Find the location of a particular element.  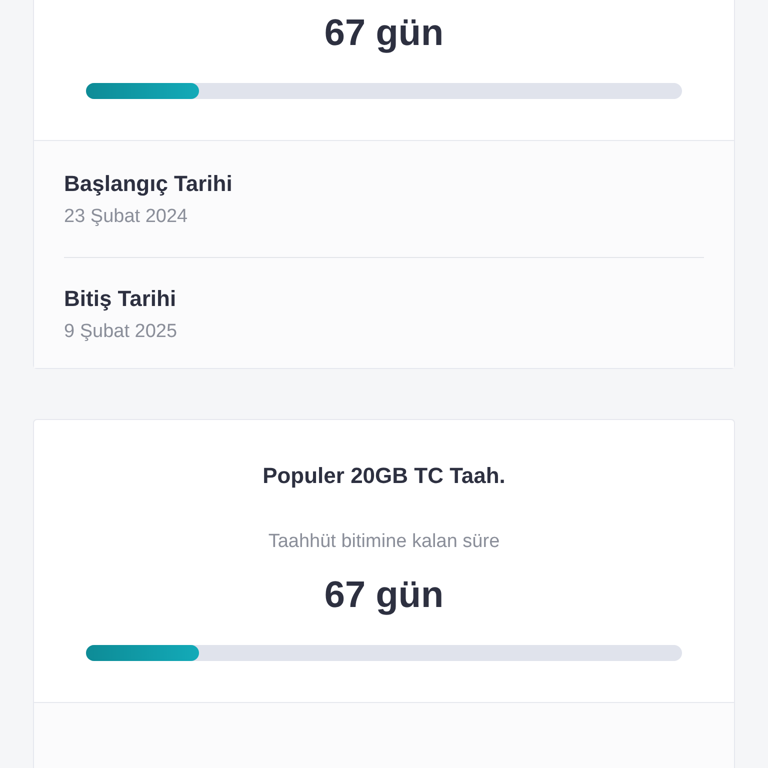

date-value: 23 Şubat 2024 is located at coordinates (126, 217).